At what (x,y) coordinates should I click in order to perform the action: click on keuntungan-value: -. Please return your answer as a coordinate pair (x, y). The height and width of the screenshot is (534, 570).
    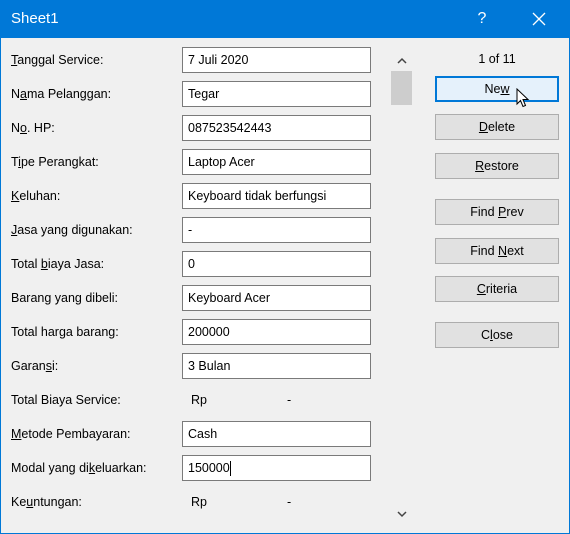
    Looking at the image, I should click on (289, 502).